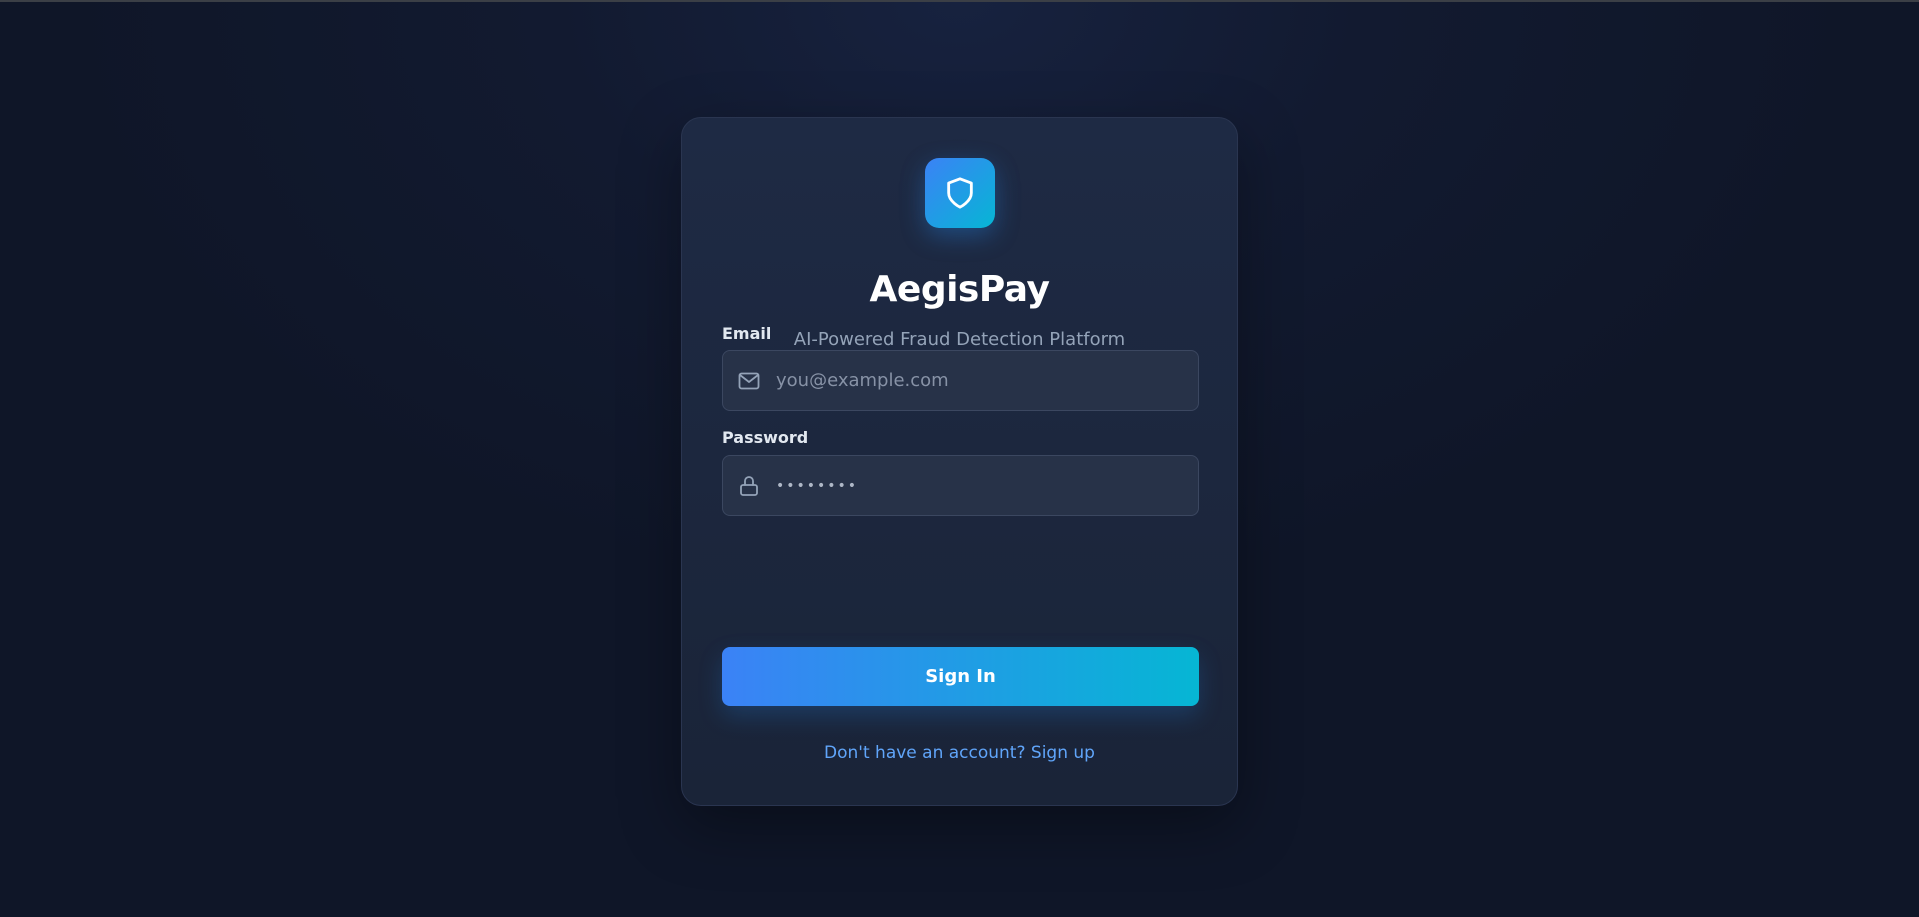 The image size is (1919, 917). Describe the element at coordinates (749, 486) in the screenshot. I see `lock-icon` at that location.